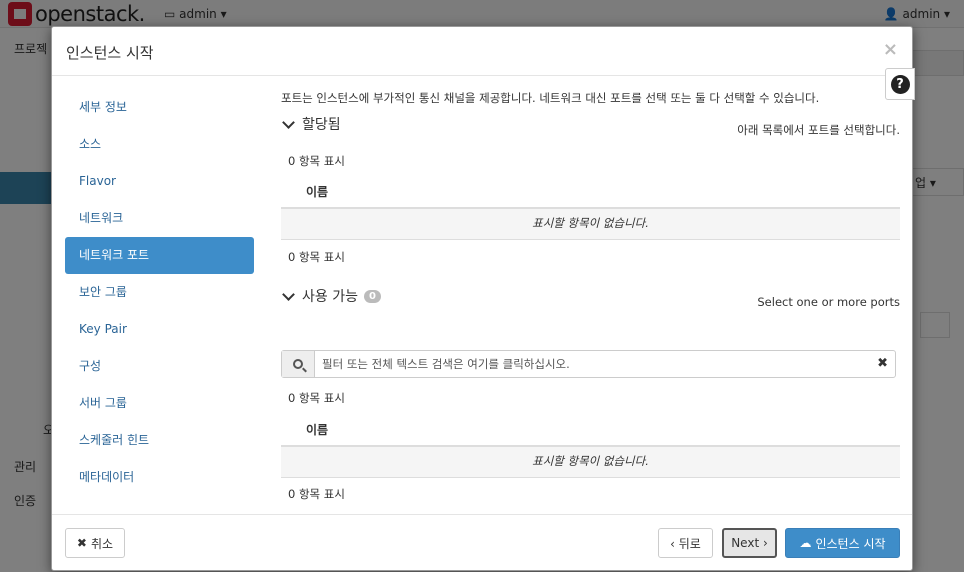 The width and height of the screenshot is (964, 572). What do you see at coordinates (316, 257) in the screenshot?
I see `allocated-count-bottom: 0 항목 표시` at bounding box center [316, 257].